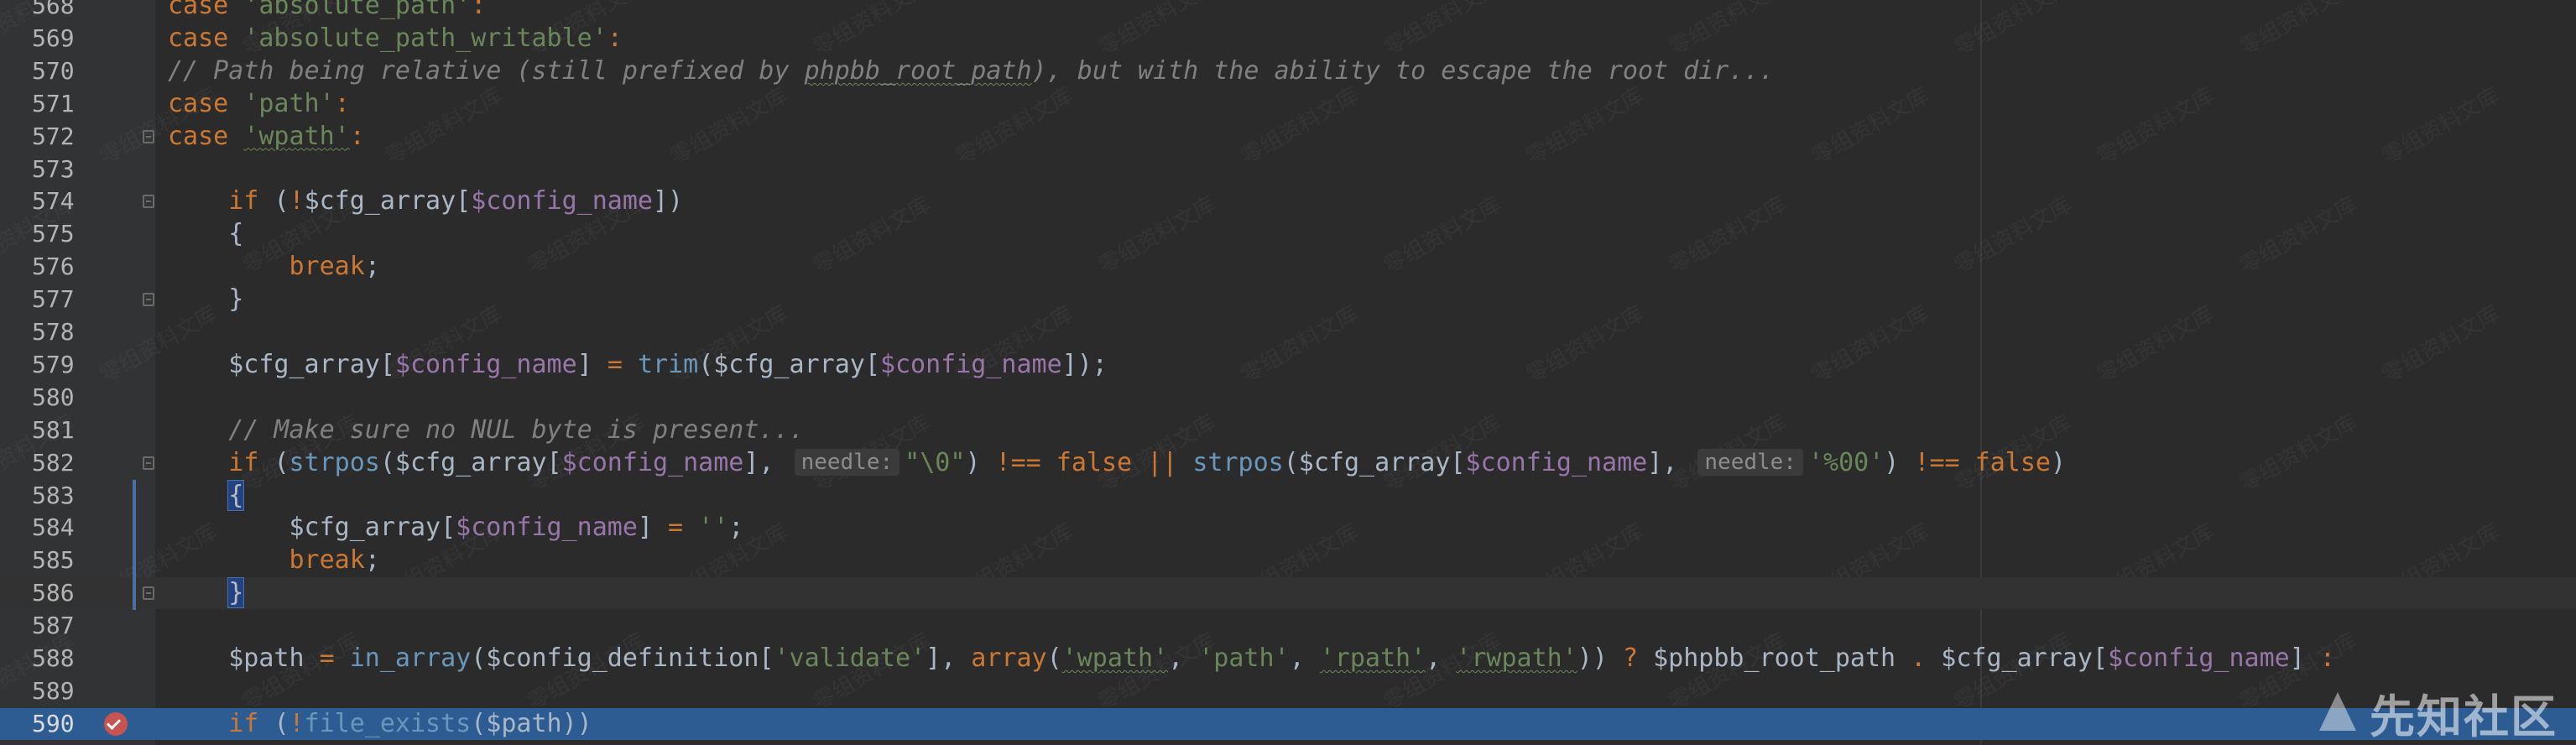  I want to click on code-line-575: 575 {, so click(1288, 234).